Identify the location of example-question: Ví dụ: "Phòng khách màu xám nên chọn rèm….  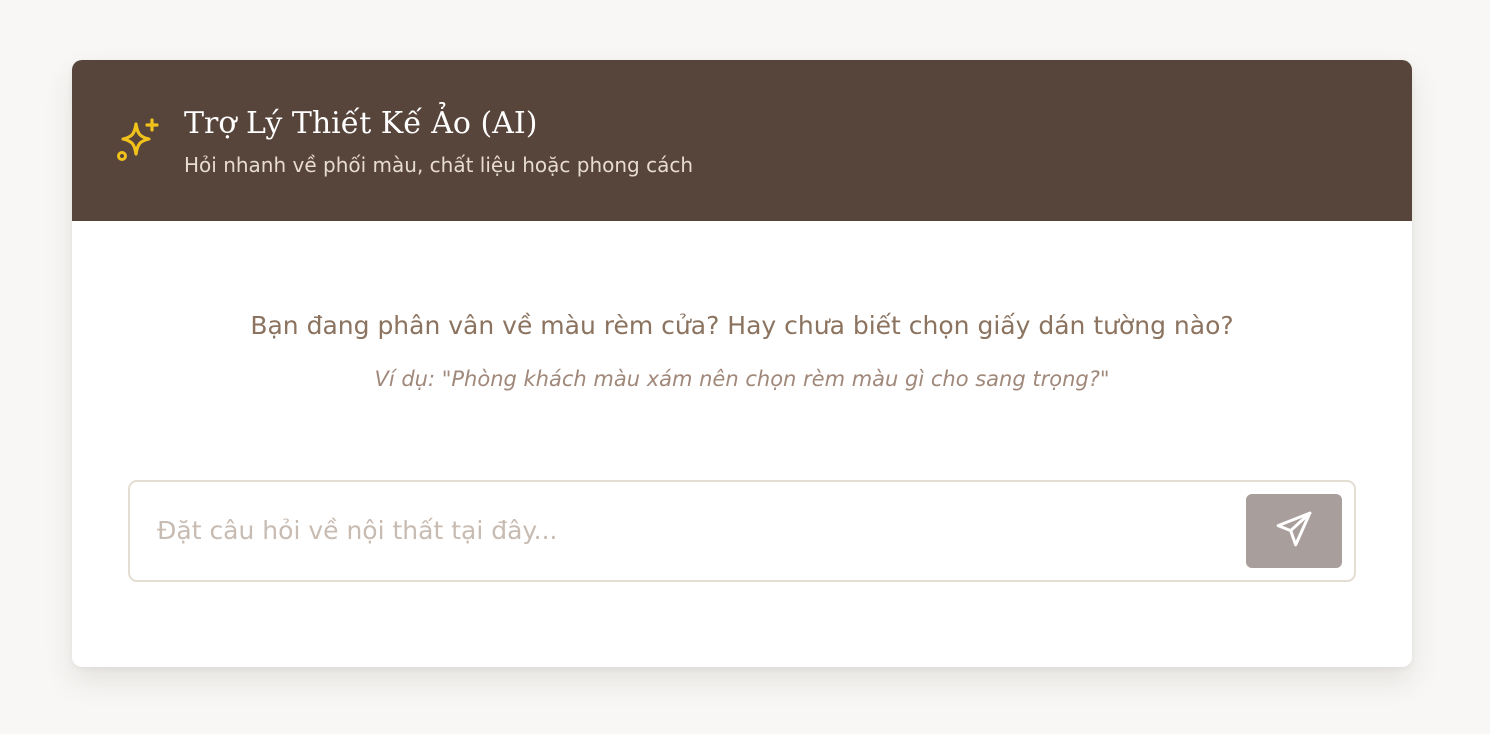
(742, 379).